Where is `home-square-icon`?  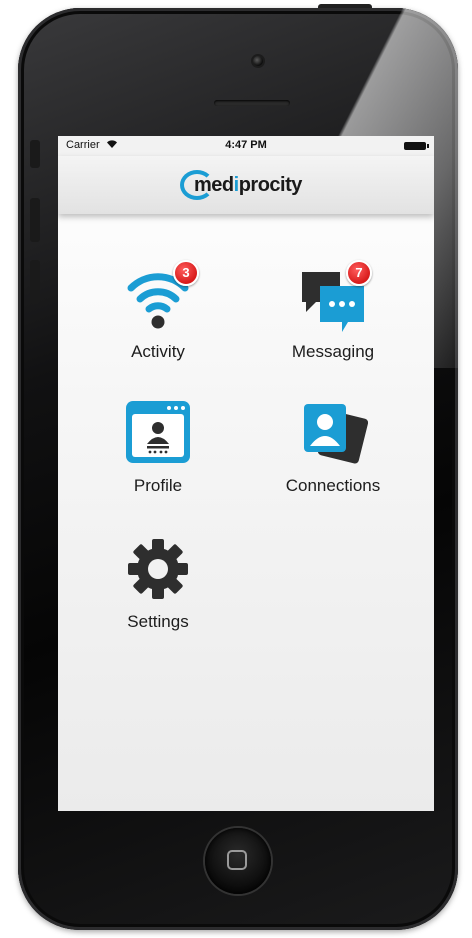 home-square-icon is located at coordinates (237, 860).